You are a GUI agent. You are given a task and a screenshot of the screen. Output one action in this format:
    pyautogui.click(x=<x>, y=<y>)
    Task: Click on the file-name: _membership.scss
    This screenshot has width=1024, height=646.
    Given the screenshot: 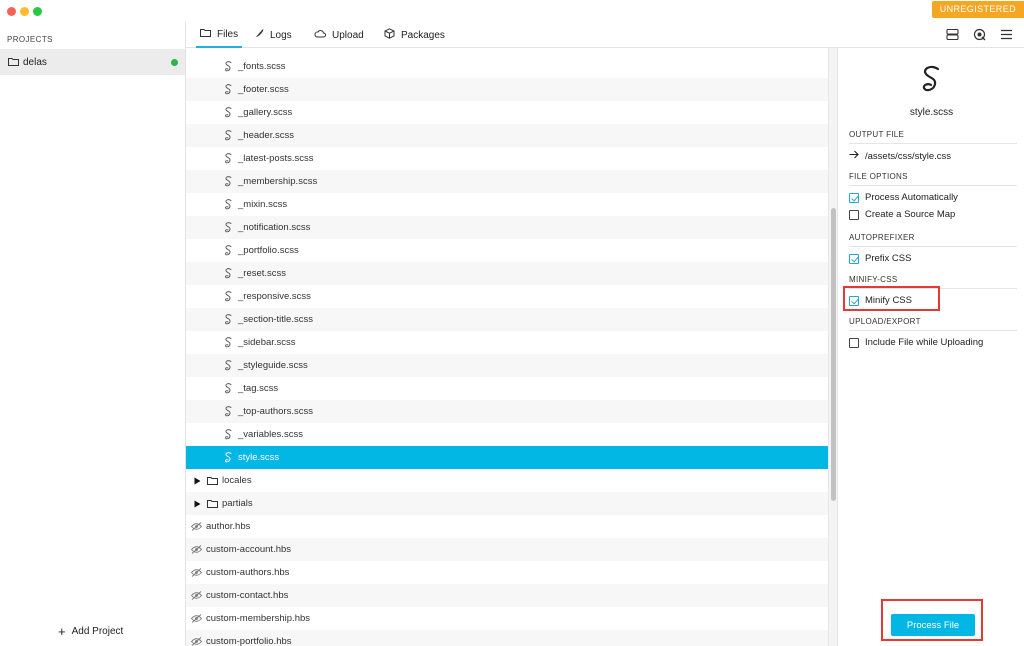 What is the action you would take?
    pyautogui.click(x=278, y=181)
    